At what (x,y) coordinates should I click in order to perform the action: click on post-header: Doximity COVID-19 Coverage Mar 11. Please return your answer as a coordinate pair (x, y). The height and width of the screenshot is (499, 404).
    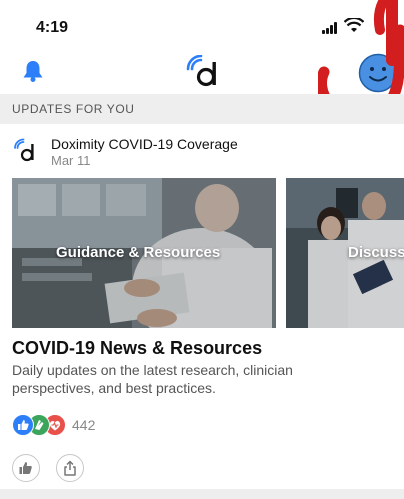
    Looking at the image, I should click on (202, 150).